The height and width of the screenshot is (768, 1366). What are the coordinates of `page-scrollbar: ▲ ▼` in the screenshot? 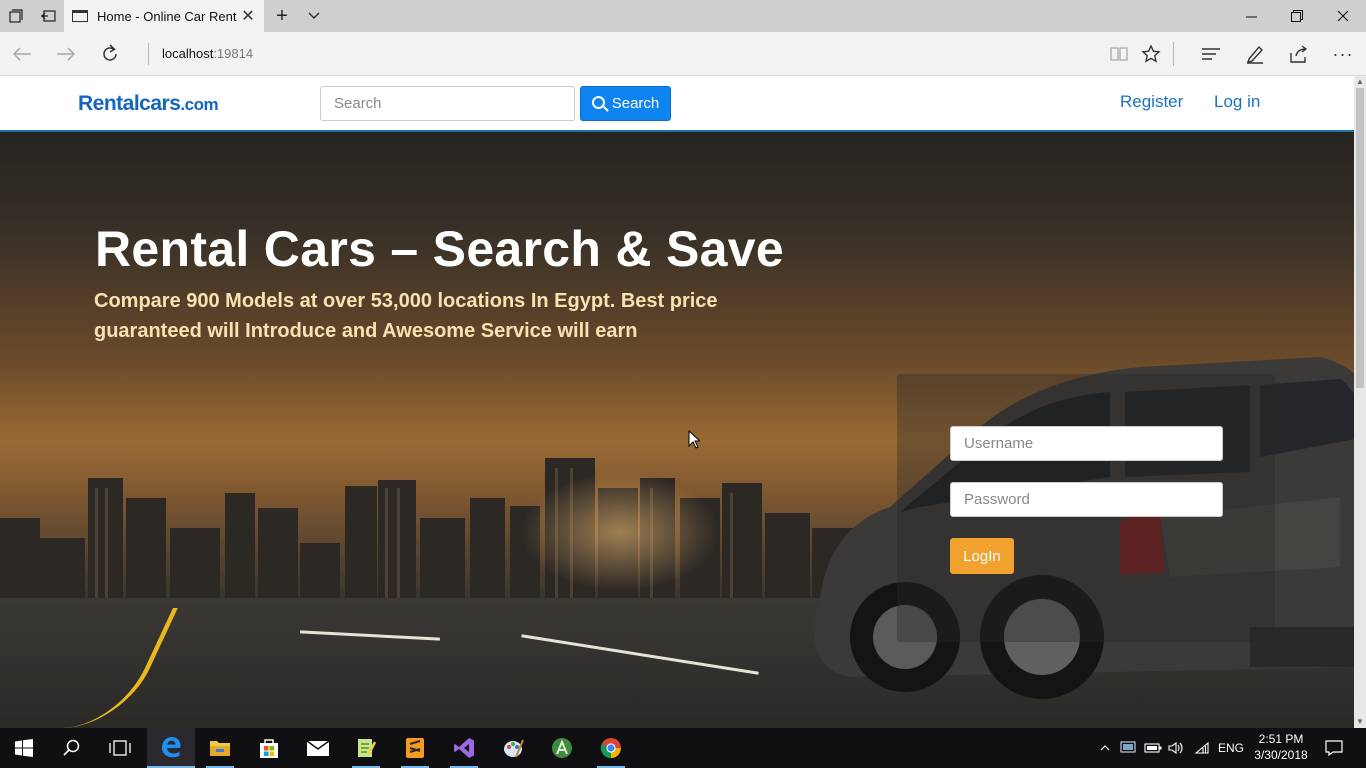 It's located at (1360, 402).